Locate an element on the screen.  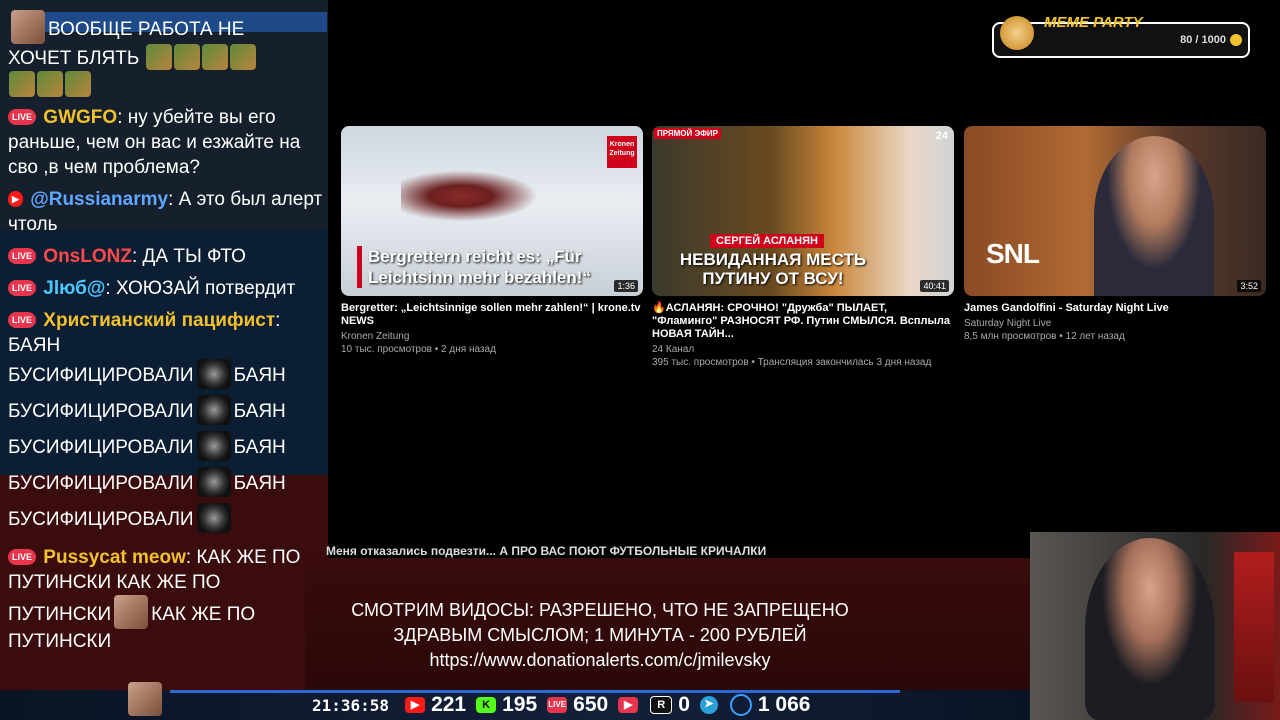
webcam-feed is located at coordinates (1155, 626).